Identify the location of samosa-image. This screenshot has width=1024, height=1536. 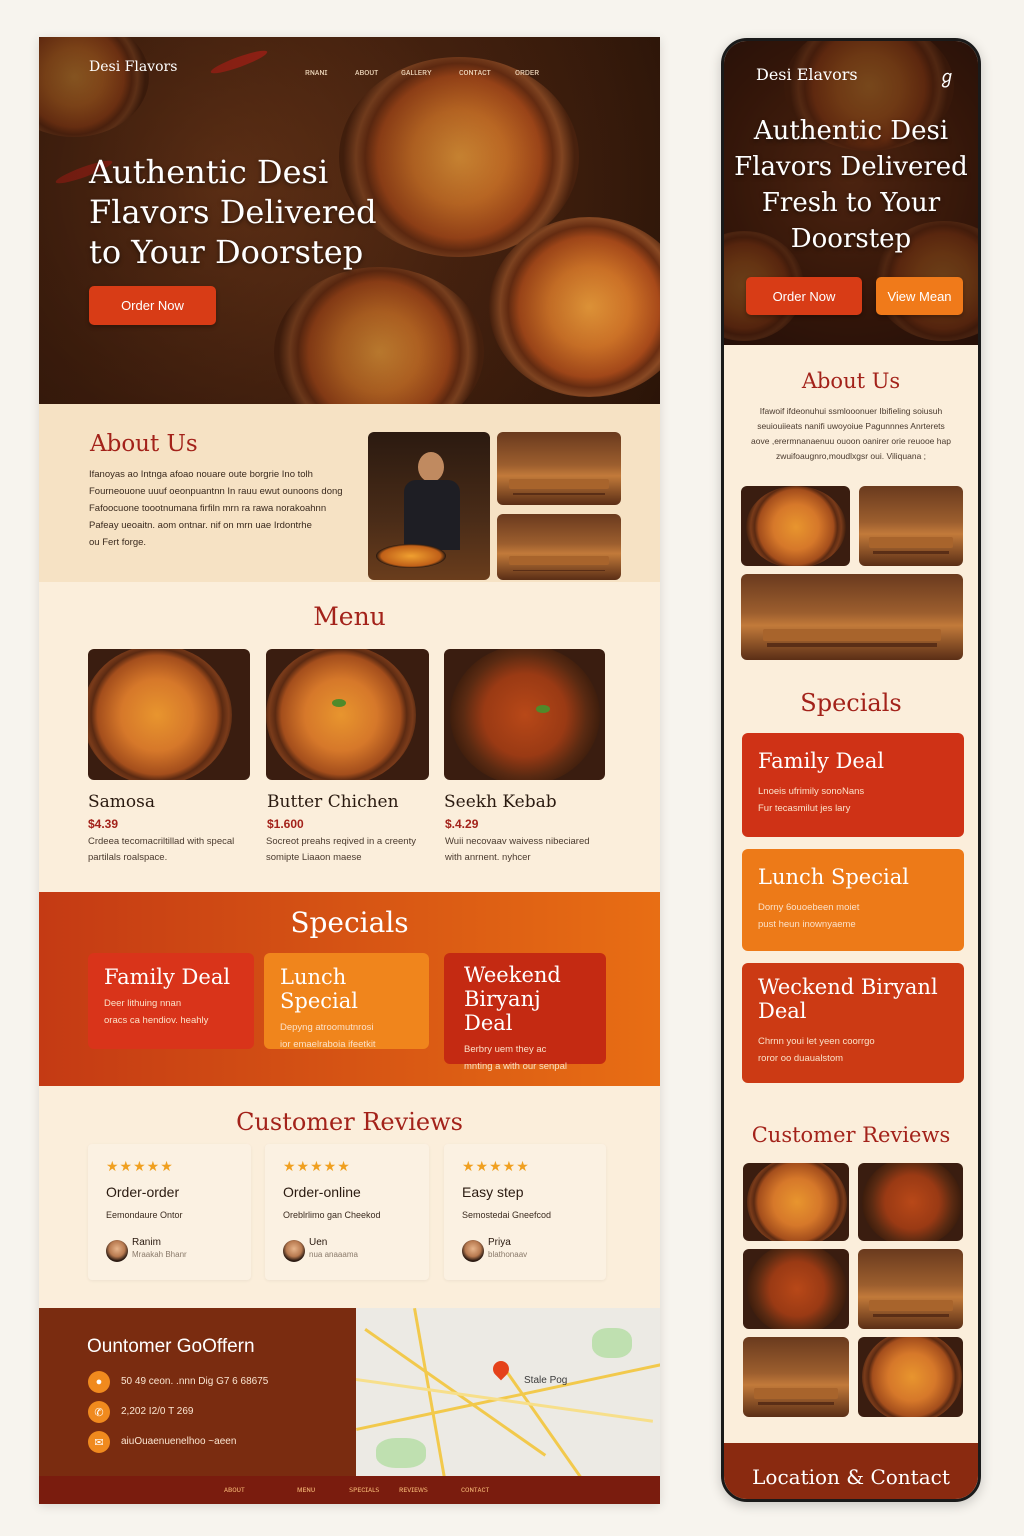
(169, 714).